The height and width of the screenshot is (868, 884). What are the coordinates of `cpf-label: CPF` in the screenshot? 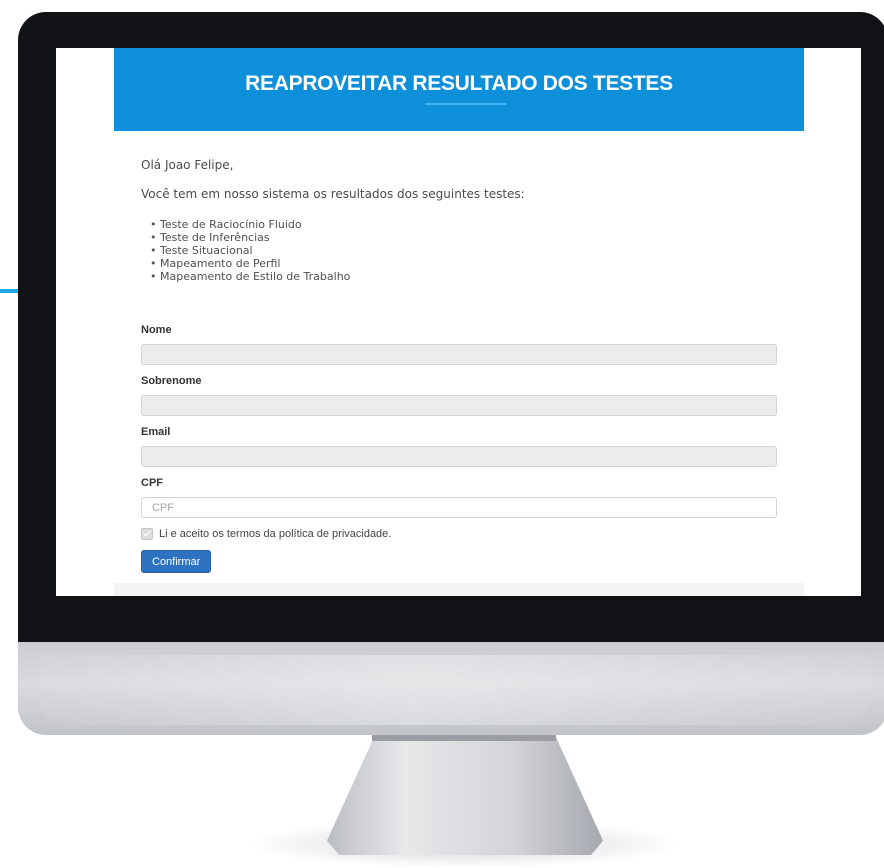 It's located at (152, 483).